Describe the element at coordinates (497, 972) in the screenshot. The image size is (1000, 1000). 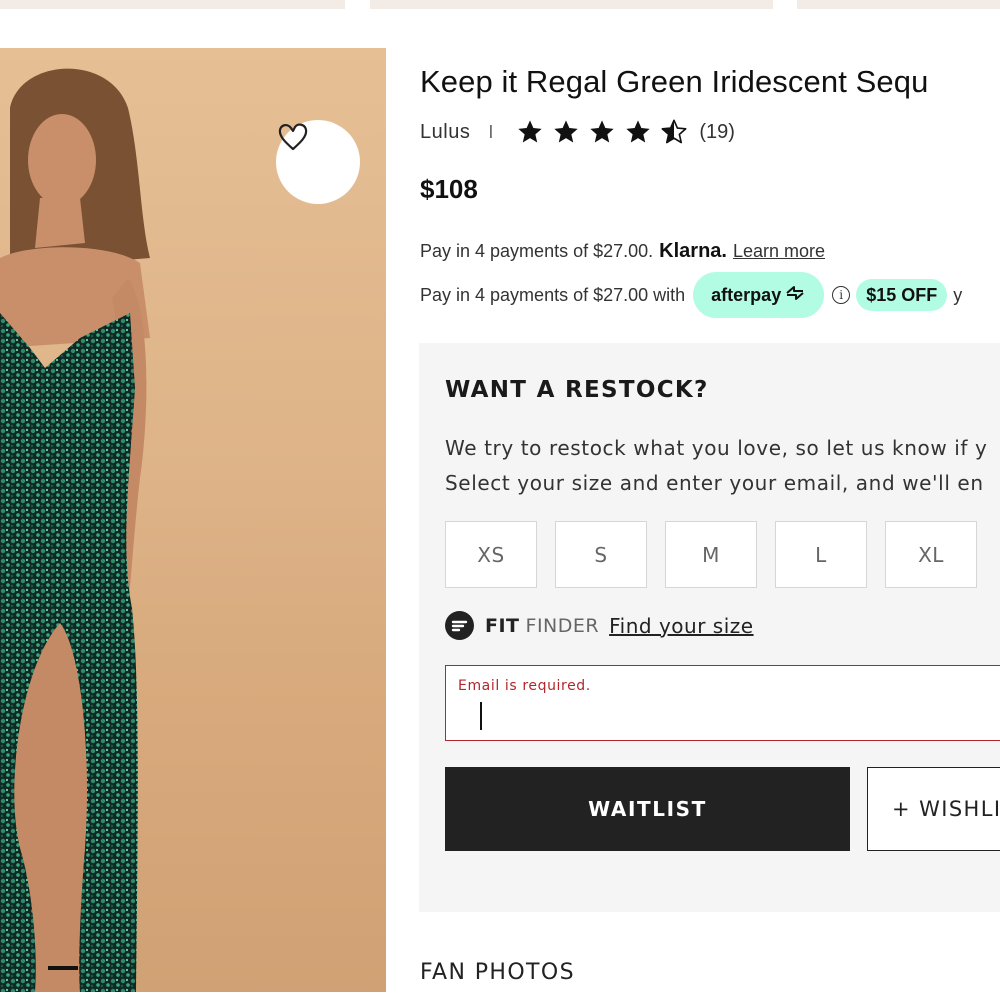
I see `fan-photos-heading: FAN PHOTOS` at that location.